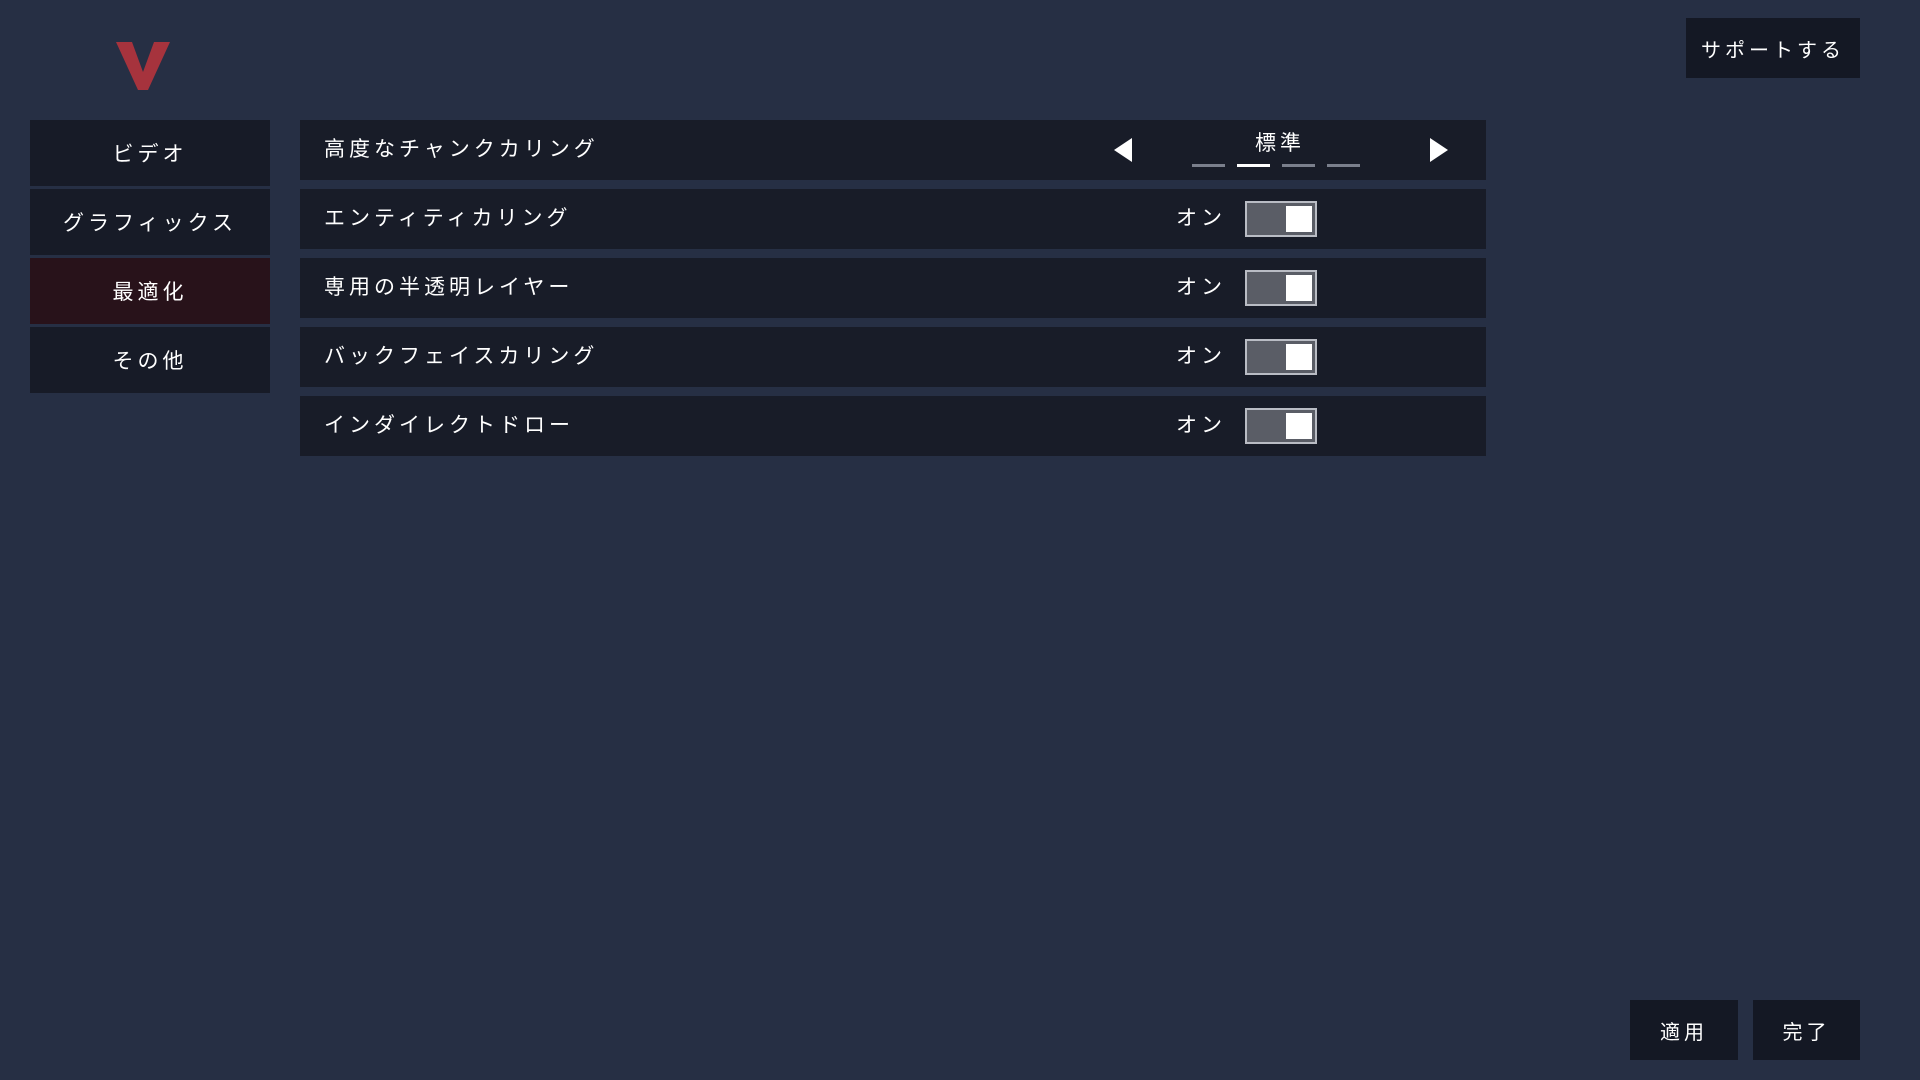 This screenshot has height=1080, width=1920. What do you see at coordinates (1124, 150) in the screenshot?
I see `arrow-left-icon` at bounding box center [1124, 150].